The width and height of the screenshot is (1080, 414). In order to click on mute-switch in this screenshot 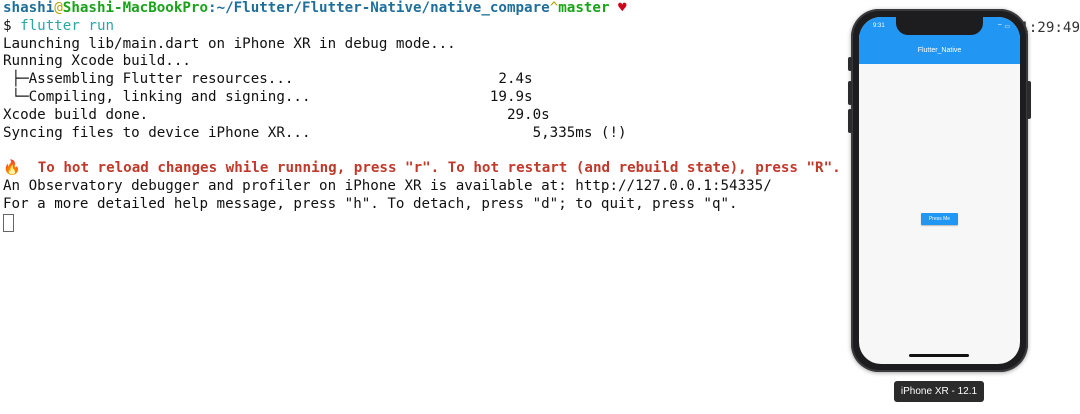, I will do `click(850, 64)`.